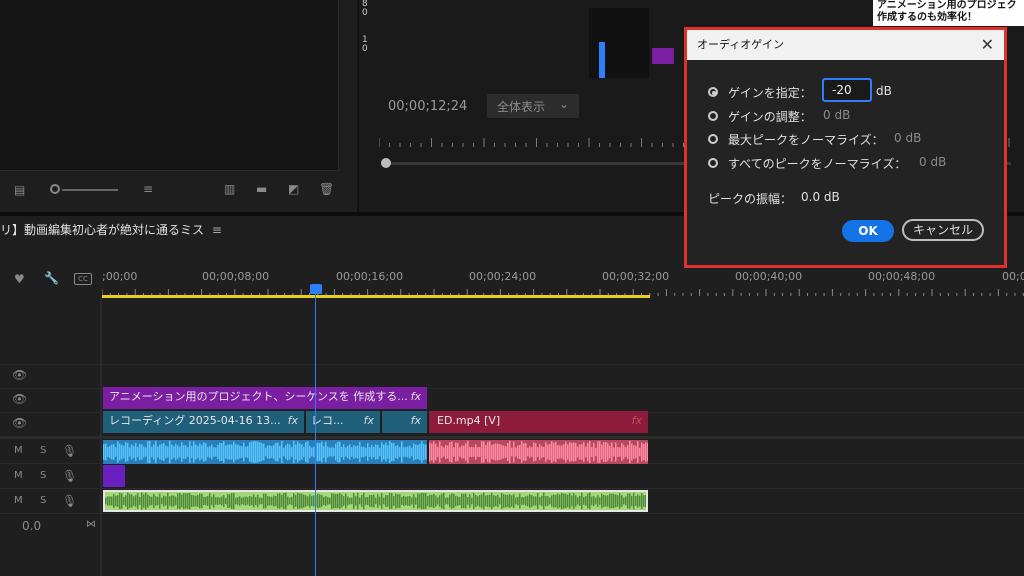  What do you see at coordinates (1013, 276) in the screenshot?
I see `ruler-label-7: 00;0` at bounding box center [1013, 276].